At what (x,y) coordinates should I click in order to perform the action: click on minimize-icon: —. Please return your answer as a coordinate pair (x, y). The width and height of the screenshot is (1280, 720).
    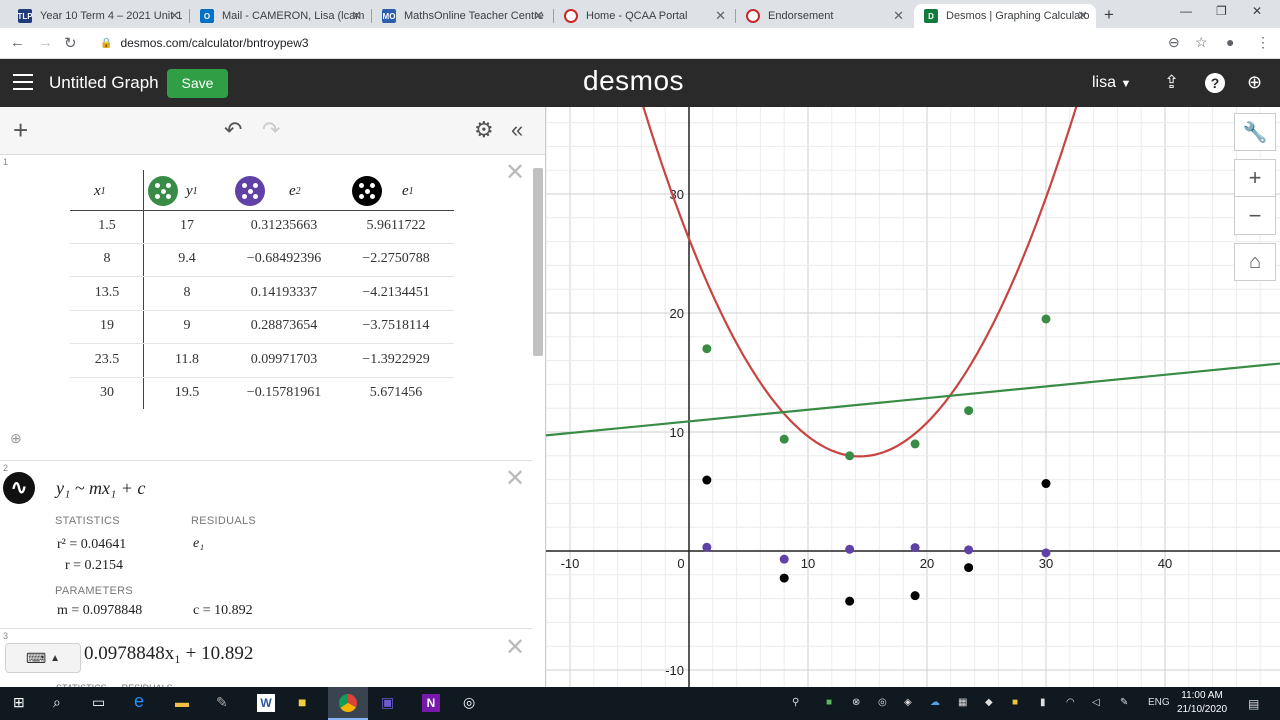
    Looking at the image, I should click on (1186, 11).